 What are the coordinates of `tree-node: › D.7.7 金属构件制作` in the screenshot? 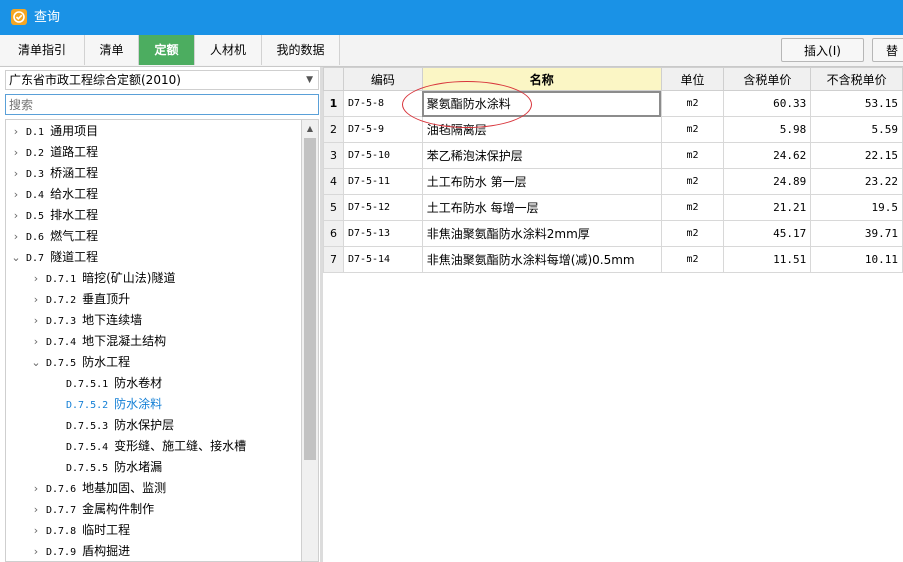 It's located at (80, 509).